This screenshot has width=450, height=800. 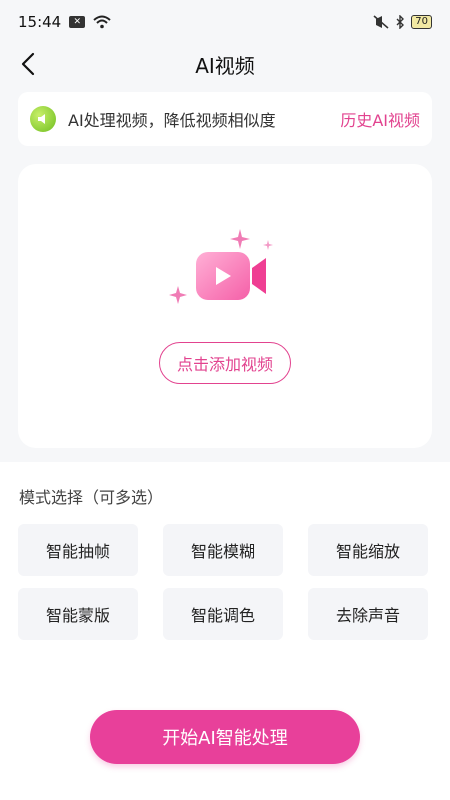 I want to click on mode-option-color-grade: 智能调色, so click(x=223, y=614).